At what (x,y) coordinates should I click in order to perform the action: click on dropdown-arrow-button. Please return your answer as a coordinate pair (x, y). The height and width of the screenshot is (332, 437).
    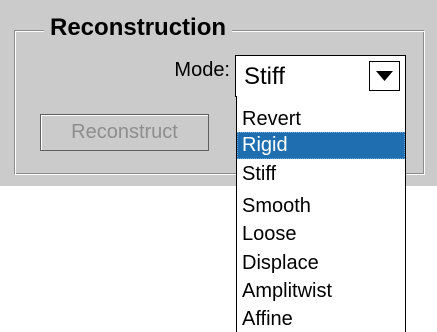
    Looking at the image, I should click on (384, 76).